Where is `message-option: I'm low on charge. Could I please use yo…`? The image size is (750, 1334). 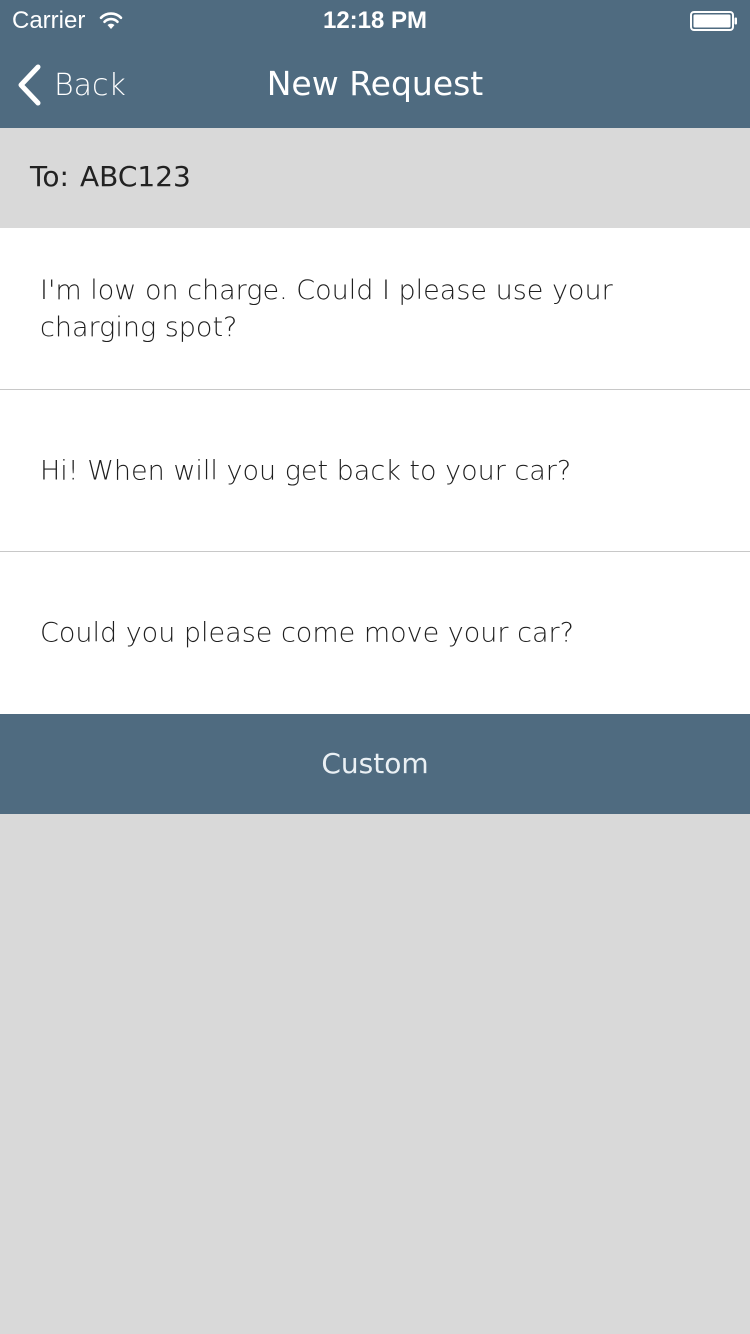 message-option: I'm low on charge. Could I please use yo… is located at coordinates (375, 309).